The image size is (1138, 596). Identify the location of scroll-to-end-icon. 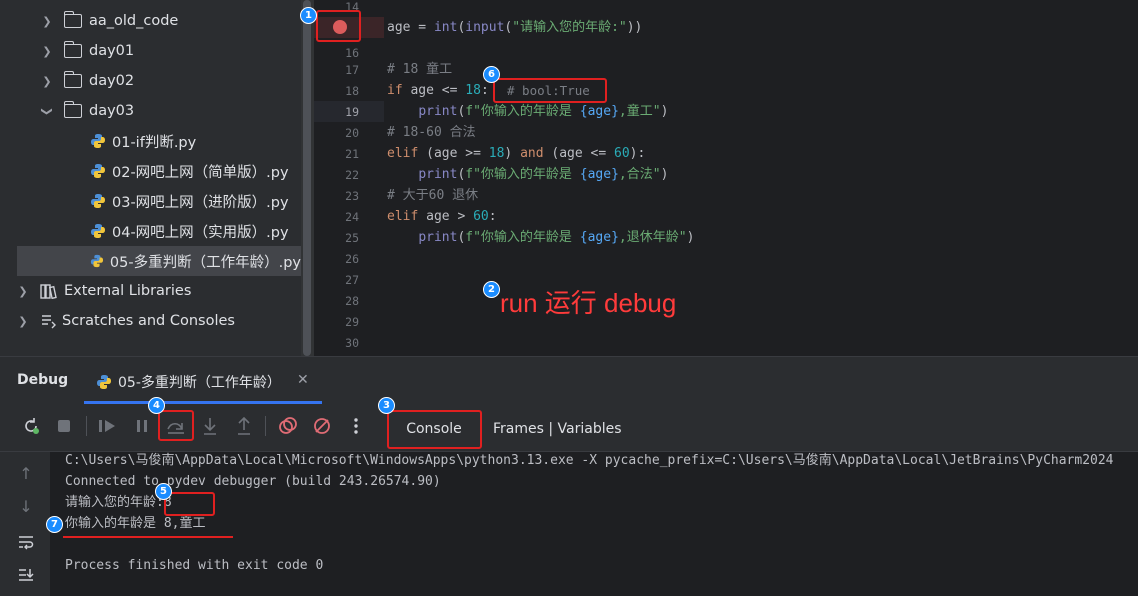
(26, 575).